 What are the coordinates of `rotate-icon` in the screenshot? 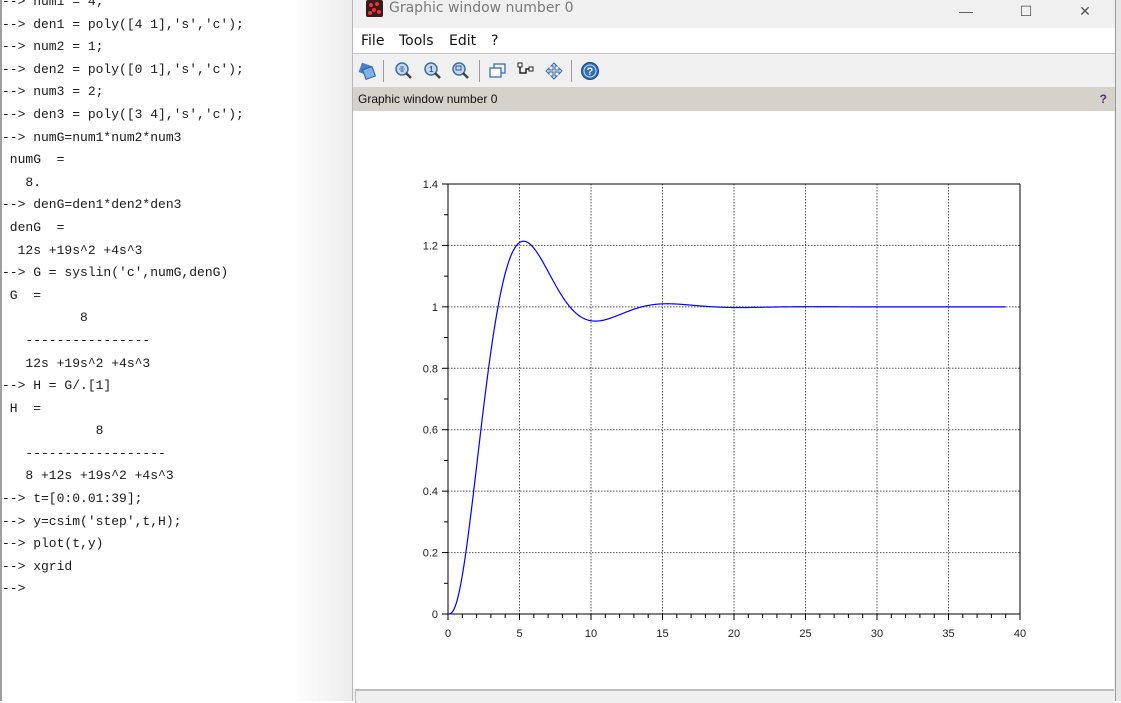 It's located at (367, 71).